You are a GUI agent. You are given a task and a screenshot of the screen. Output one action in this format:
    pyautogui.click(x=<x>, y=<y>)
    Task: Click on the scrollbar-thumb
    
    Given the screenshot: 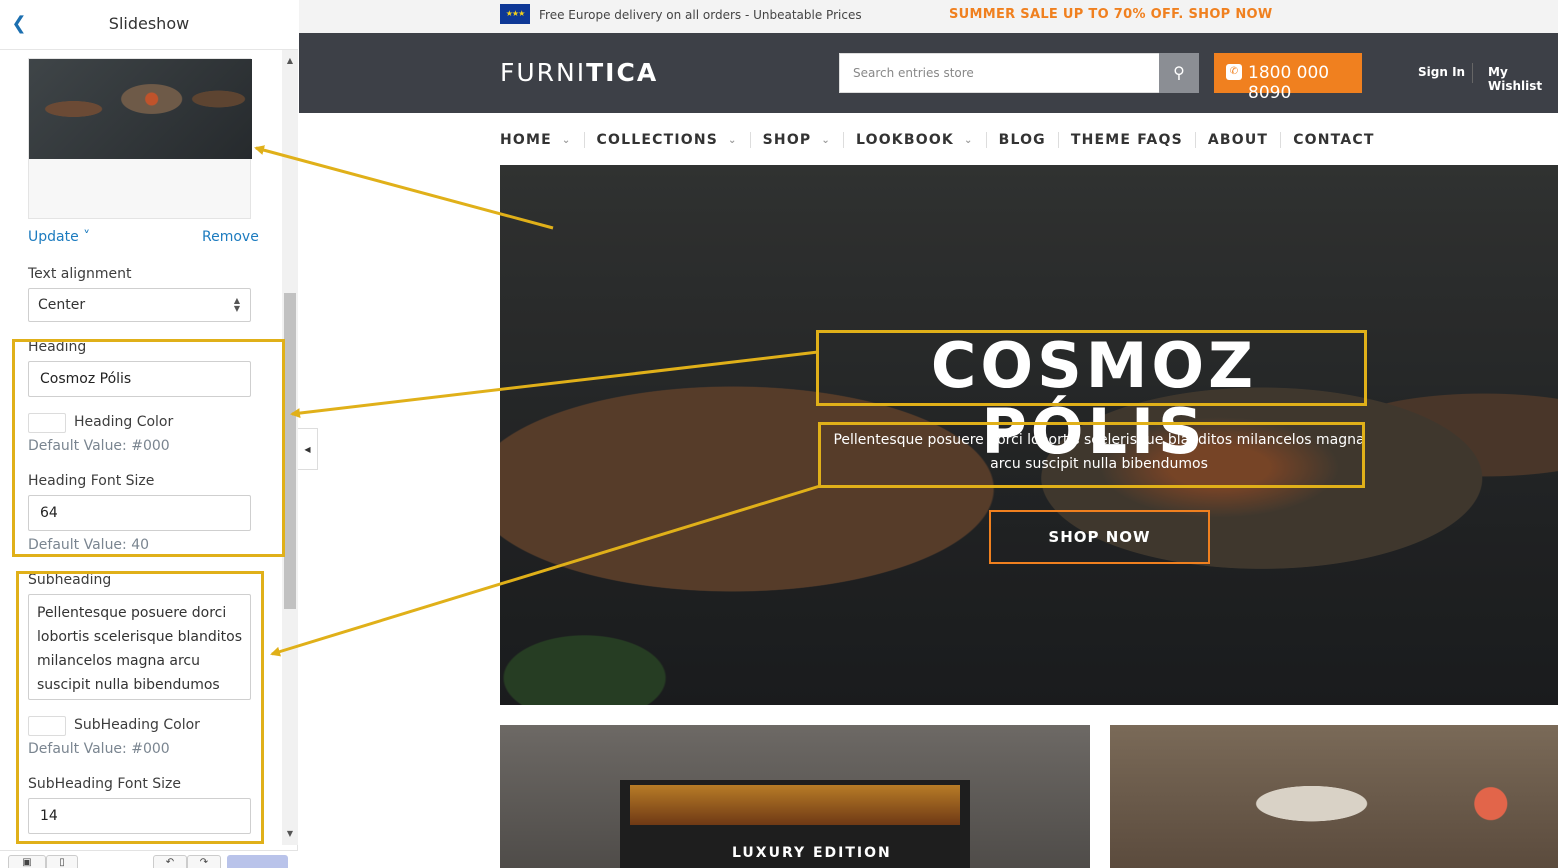 What is the action you would take?
    pyautogui.click(x=290, y=451)
    